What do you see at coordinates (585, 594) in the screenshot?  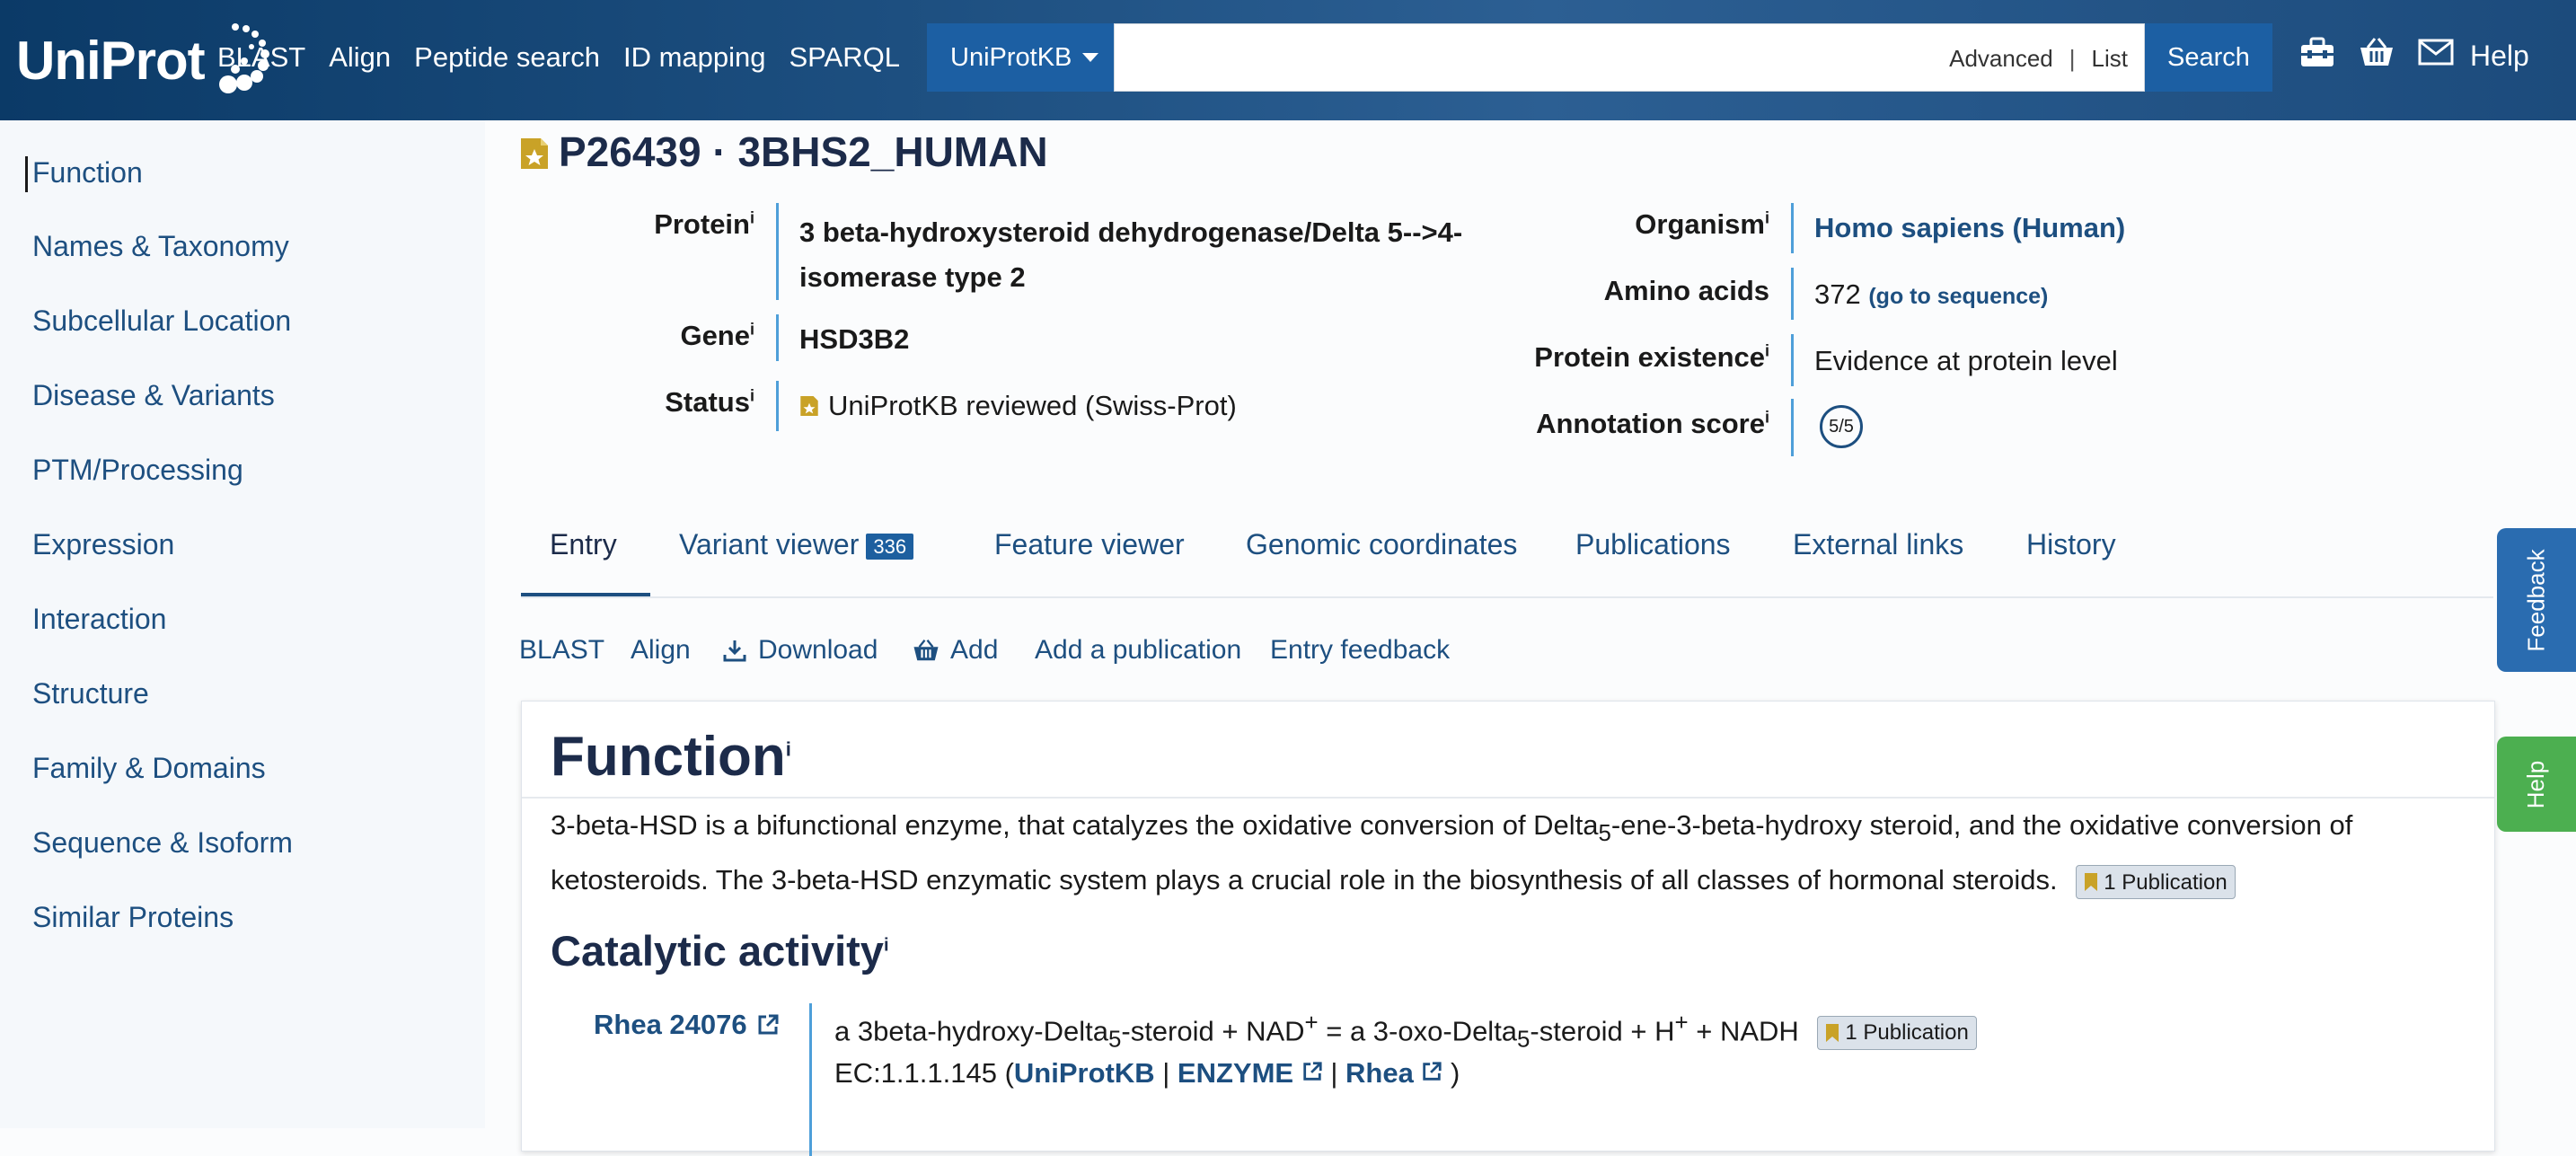 I see `active-tab-underline` at bounding box center [585, 594].